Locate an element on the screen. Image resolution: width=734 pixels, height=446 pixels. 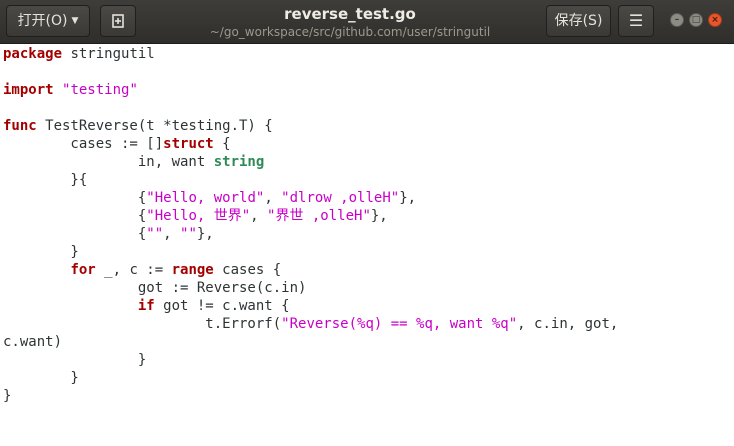
open-button: 打开(O) ▼ is located at coordinates (48, 21).